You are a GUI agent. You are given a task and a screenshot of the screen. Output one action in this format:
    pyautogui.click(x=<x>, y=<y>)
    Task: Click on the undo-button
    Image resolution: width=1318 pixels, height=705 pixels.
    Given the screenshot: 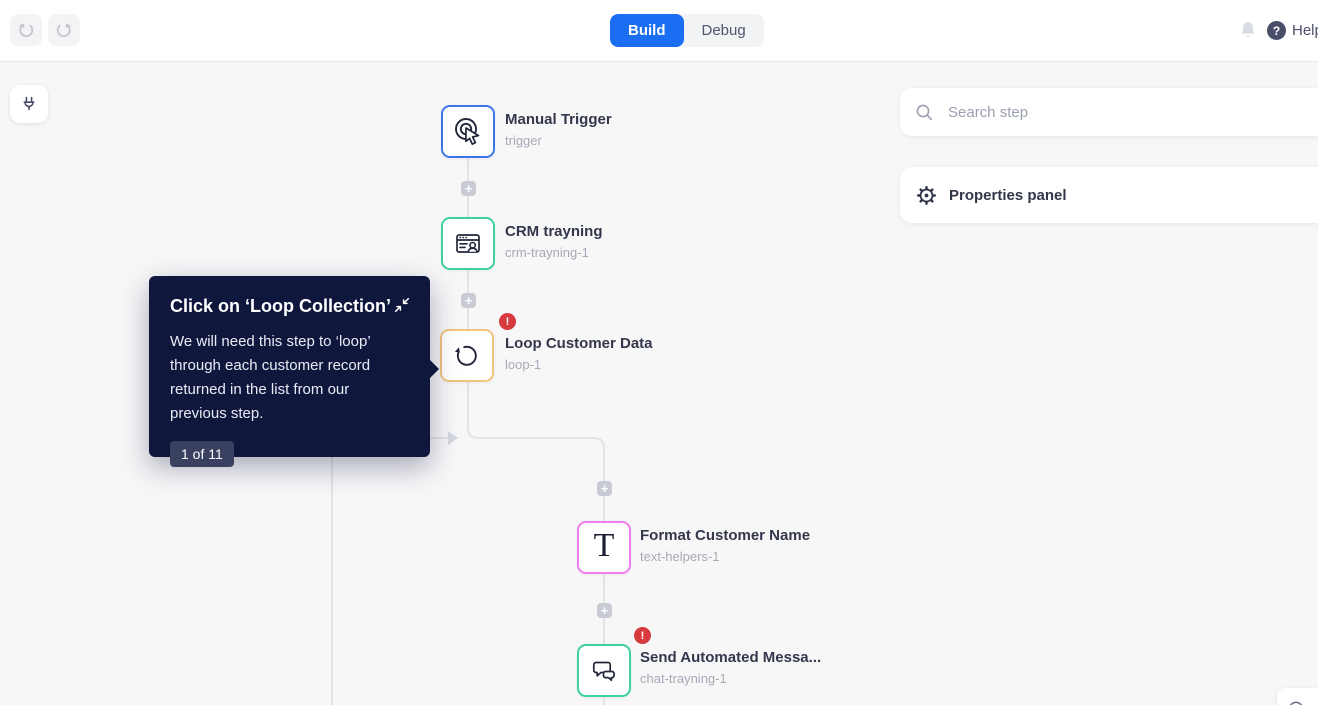 What is the action you would take?
    pyautogui.click(x=26, y=30)
    